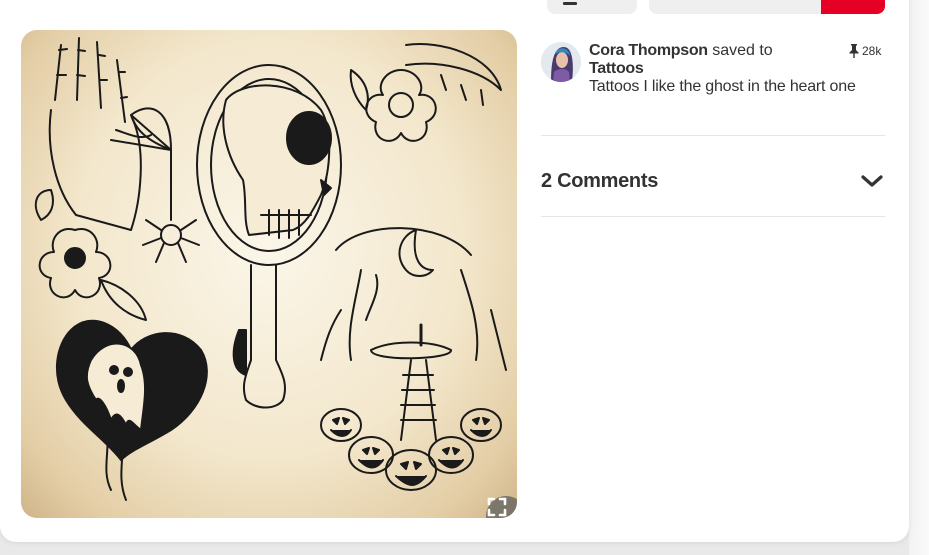 The height and width of the screenshot is (555, 929). I want to click on expand-icon, so click(497, 507).